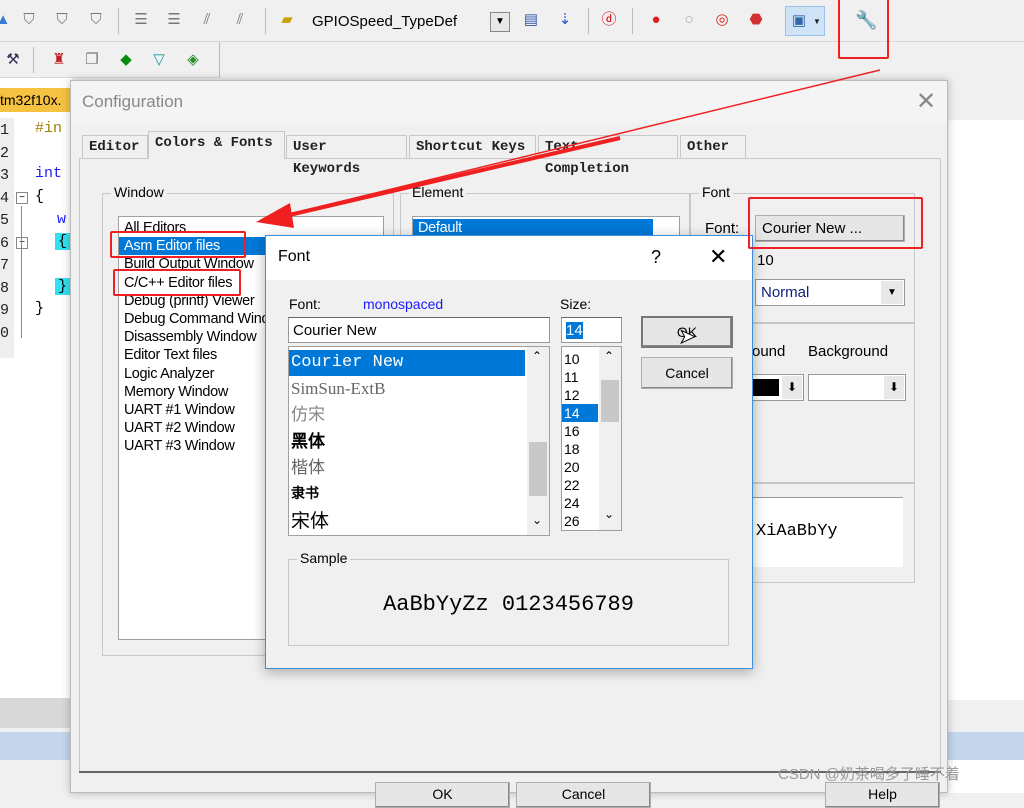  What do you see at coordinates (568, 148) in the screenshot?
I see `annotation-arrow` at bounding box center [568, 148].